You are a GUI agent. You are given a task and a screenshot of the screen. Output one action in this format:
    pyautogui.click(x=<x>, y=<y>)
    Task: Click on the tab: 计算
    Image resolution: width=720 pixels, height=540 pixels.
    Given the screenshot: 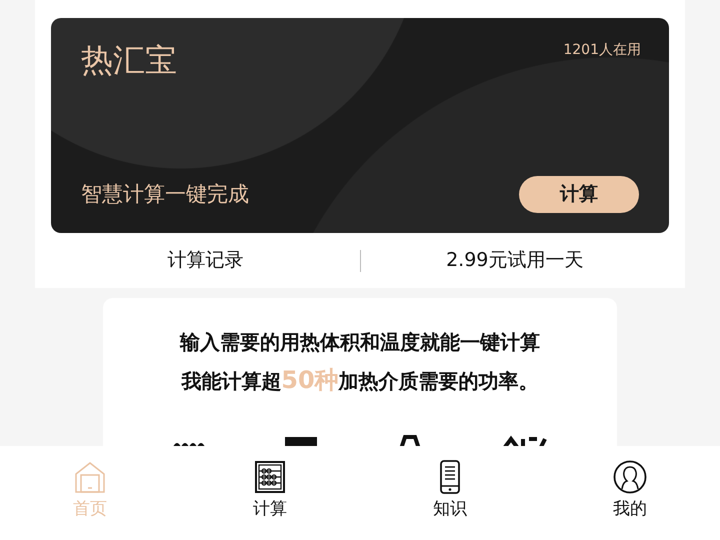 What is the action you would take?
    pyautogui.click(x=270, y=493)
    